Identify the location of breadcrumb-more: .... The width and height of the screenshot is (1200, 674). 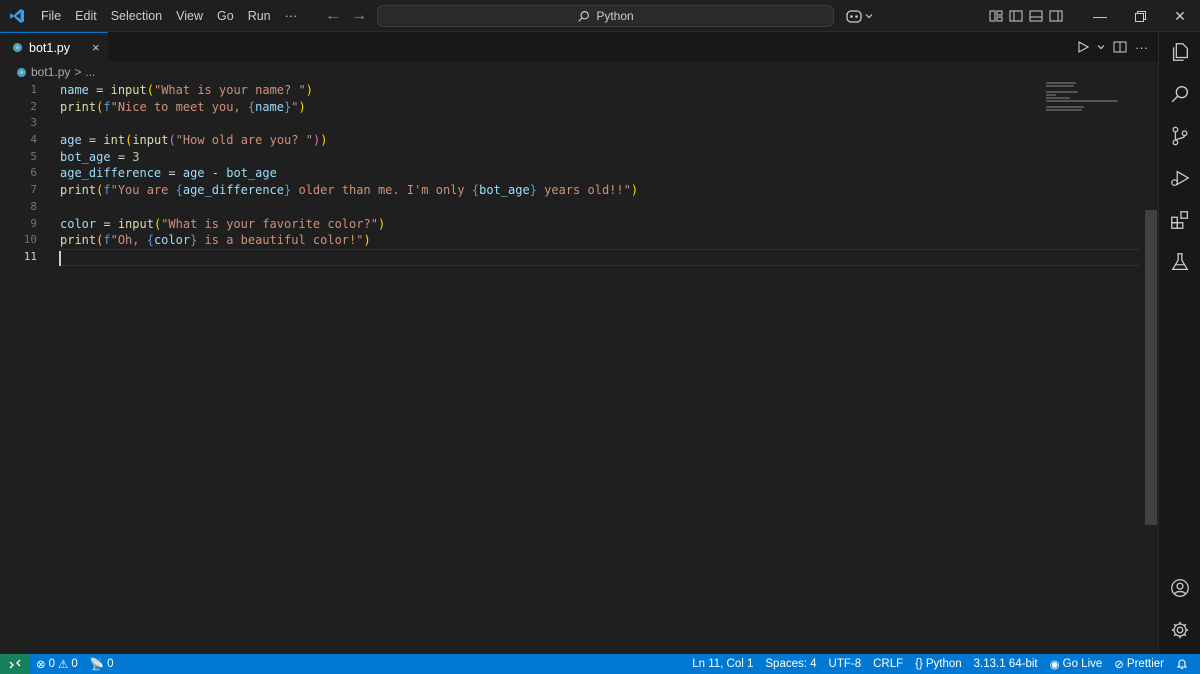
(90, 72).